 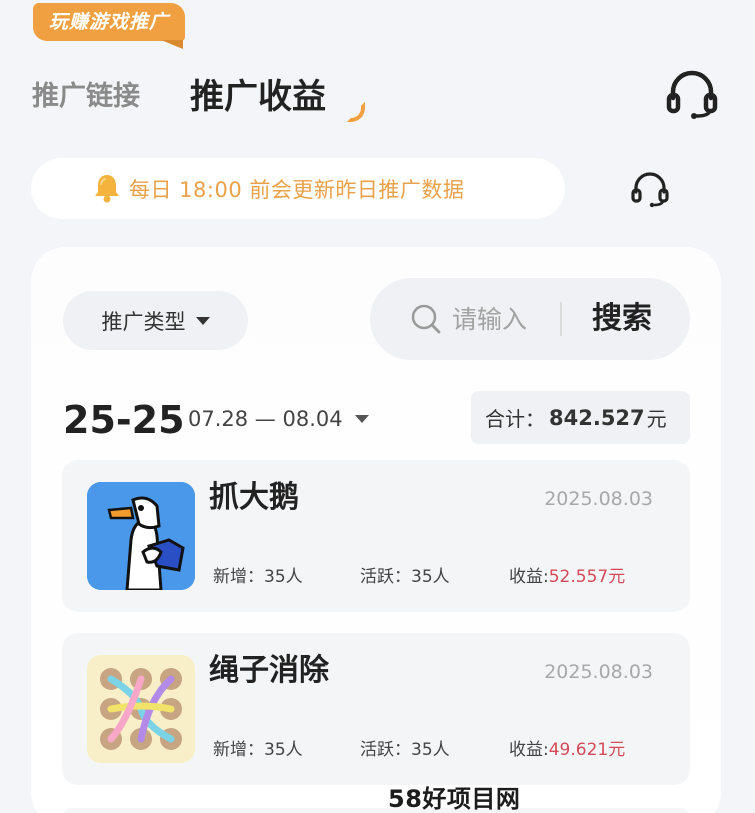 I want to click on total-amount: 842.527, so click(x=597, y=417).